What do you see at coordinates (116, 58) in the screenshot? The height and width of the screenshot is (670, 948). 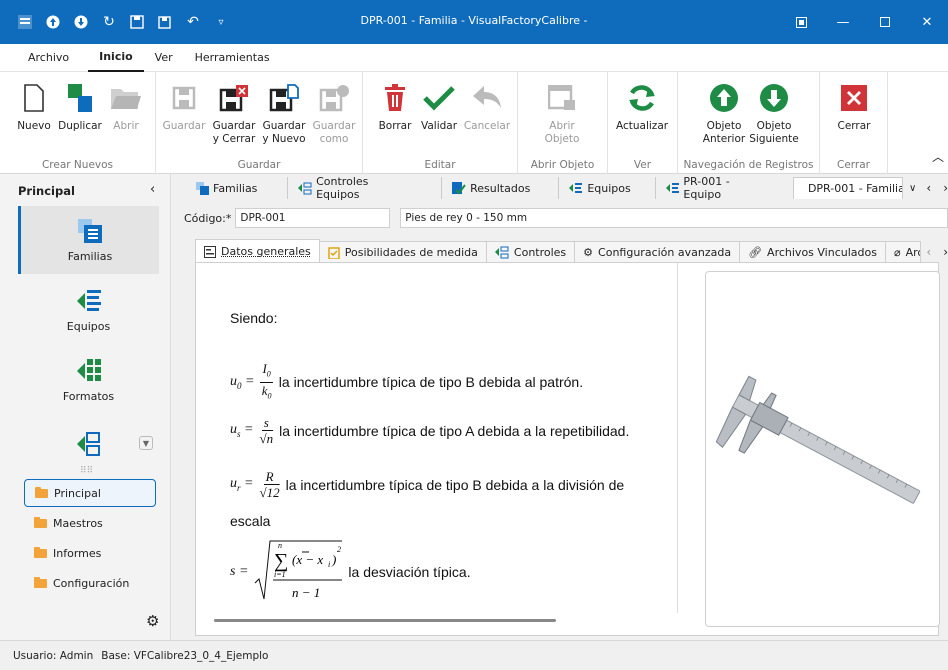 I see `menu-inicio: Inicio` at bounding box center [116, 58].